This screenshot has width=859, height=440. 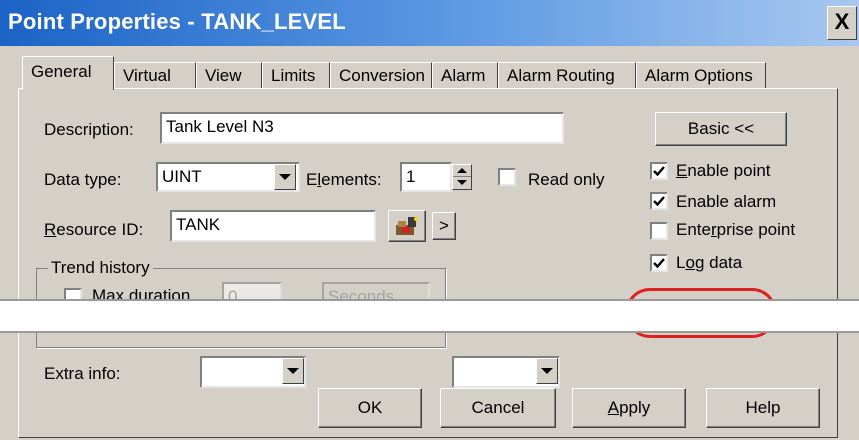 I want to click on log-data-checkbox, so click(x=659, y=263).